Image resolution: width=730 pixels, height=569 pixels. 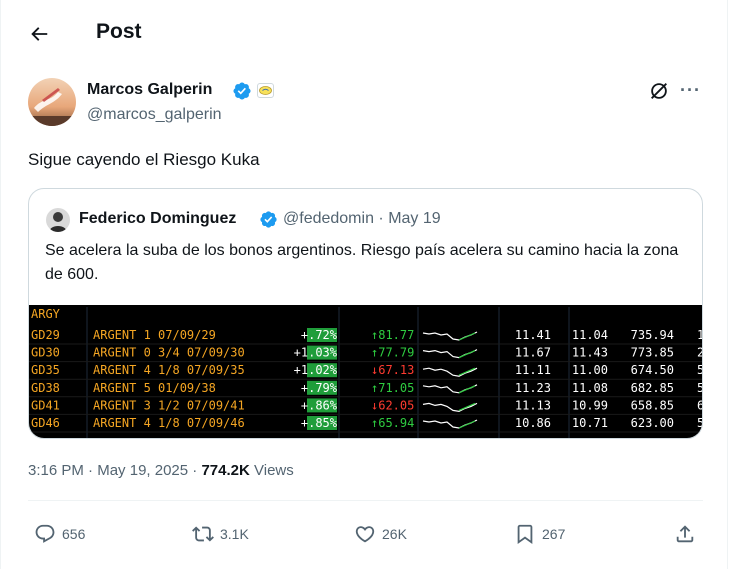 What do you see at coordinates (59, 534) in the screenshot?
I see `reply-button: 656` at bounding box center [59, 534].